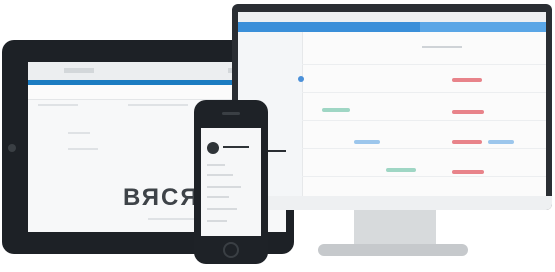  What do you see at coordinates (301, 79) in the screenshot?
I see `monitor-status-dot` at bounding box center [301, 79].